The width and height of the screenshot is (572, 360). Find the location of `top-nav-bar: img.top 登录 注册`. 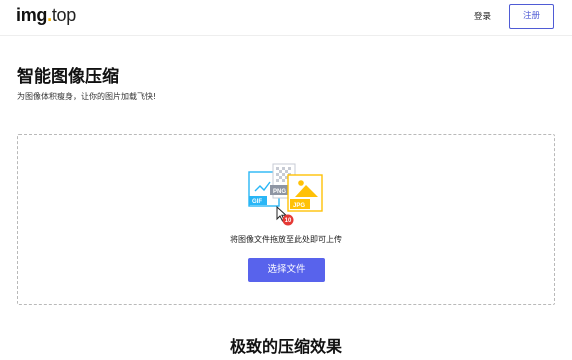

top-nav-bar: img.top 登录 注册 is located at coordinates (286, 18).